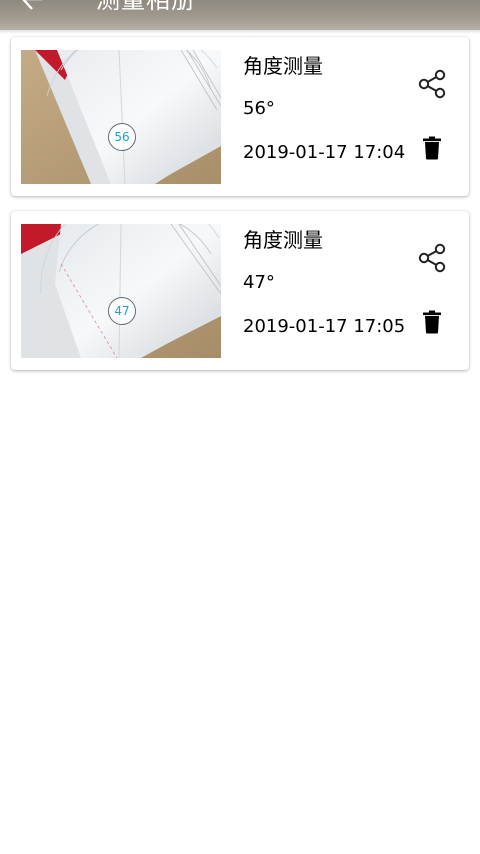  Describe the element at coordinates (146, 7) in the screenshot. I see `page-title: 测量相册` at that location.